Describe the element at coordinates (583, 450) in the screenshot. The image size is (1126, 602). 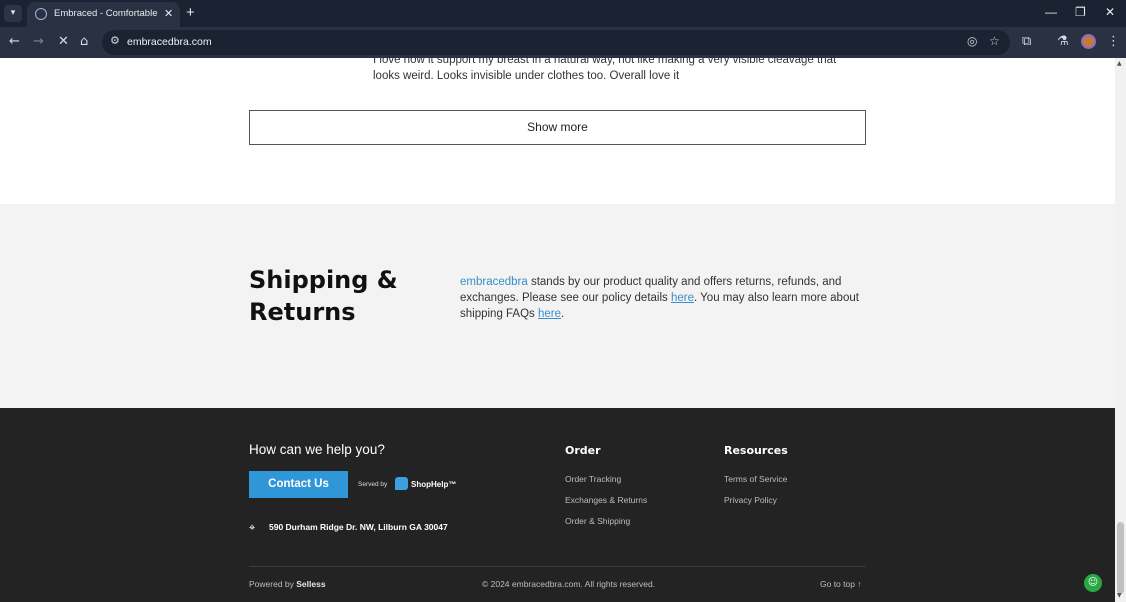
I see `order-column-title: Order` at that location.